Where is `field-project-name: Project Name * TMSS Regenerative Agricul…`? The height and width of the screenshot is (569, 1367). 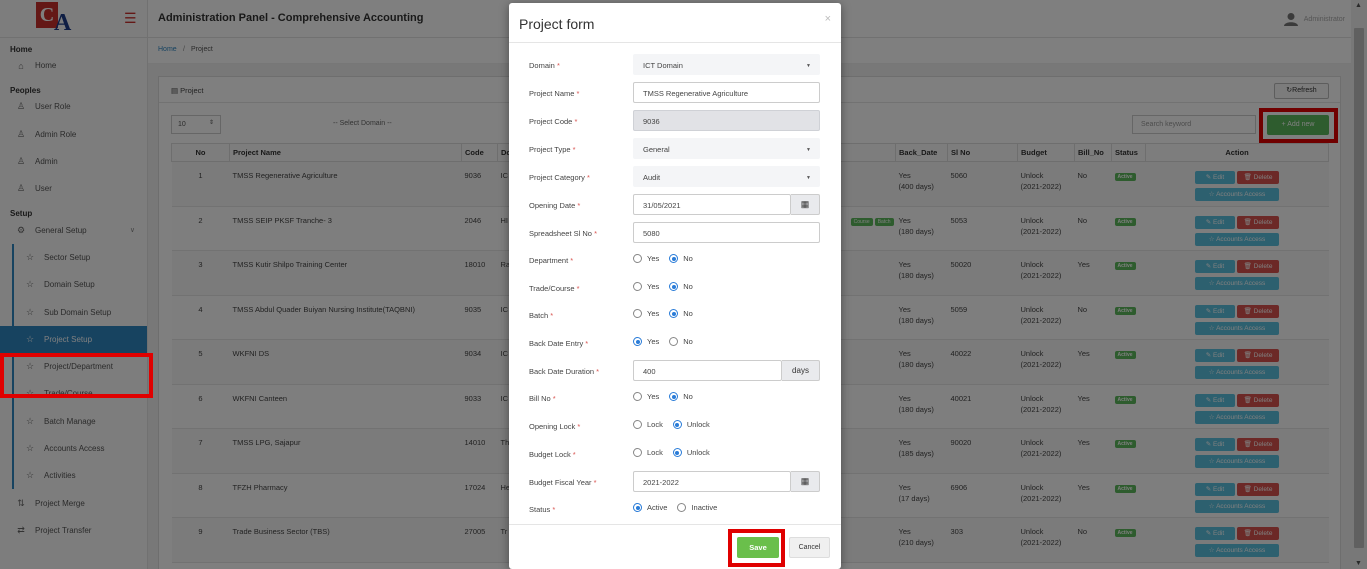 field-project-name: Project Name * TMSS Regenerative Agricul… is located at coordinates (675, 93).